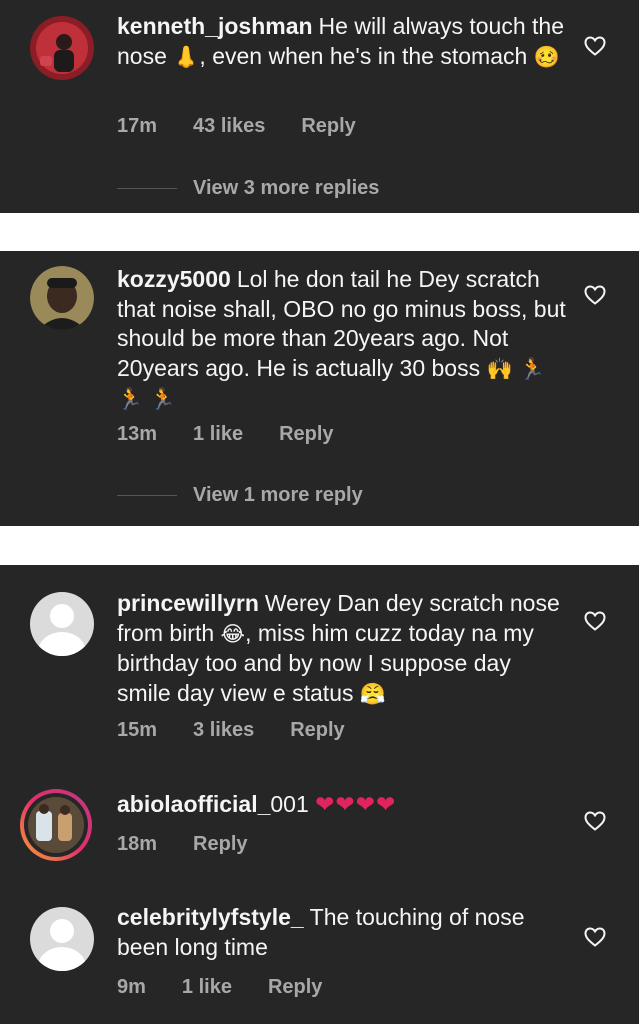  I want to click on username: abiolaofficial_, so click(193, 804).